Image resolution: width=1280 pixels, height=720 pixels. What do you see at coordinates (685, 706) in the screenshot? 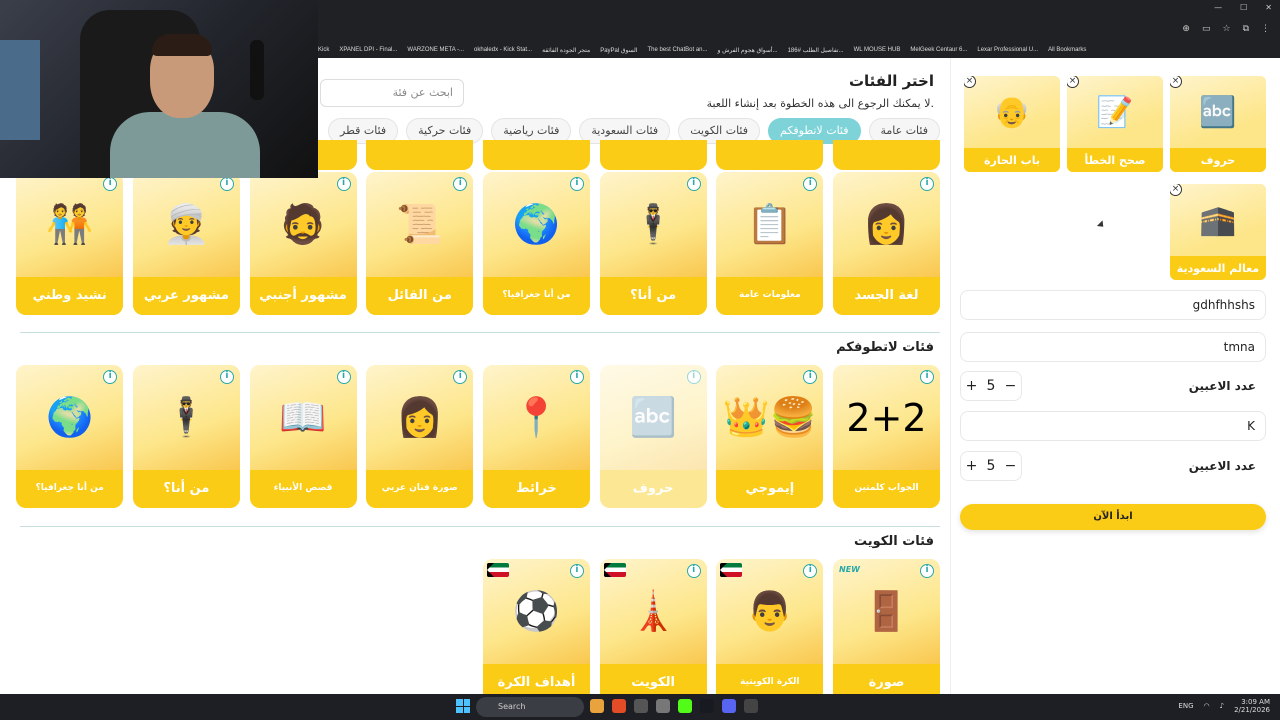
I see `kick-icon` at bounding box center [685, 706].